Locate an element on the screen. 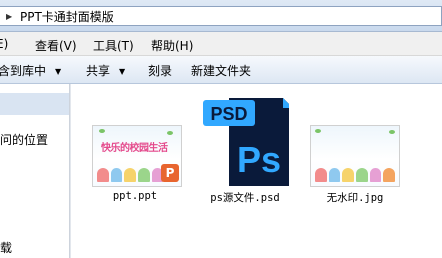 This screenshot has width=442, height=258. powerpoint-icon: P is located at coordinates (170, 173).